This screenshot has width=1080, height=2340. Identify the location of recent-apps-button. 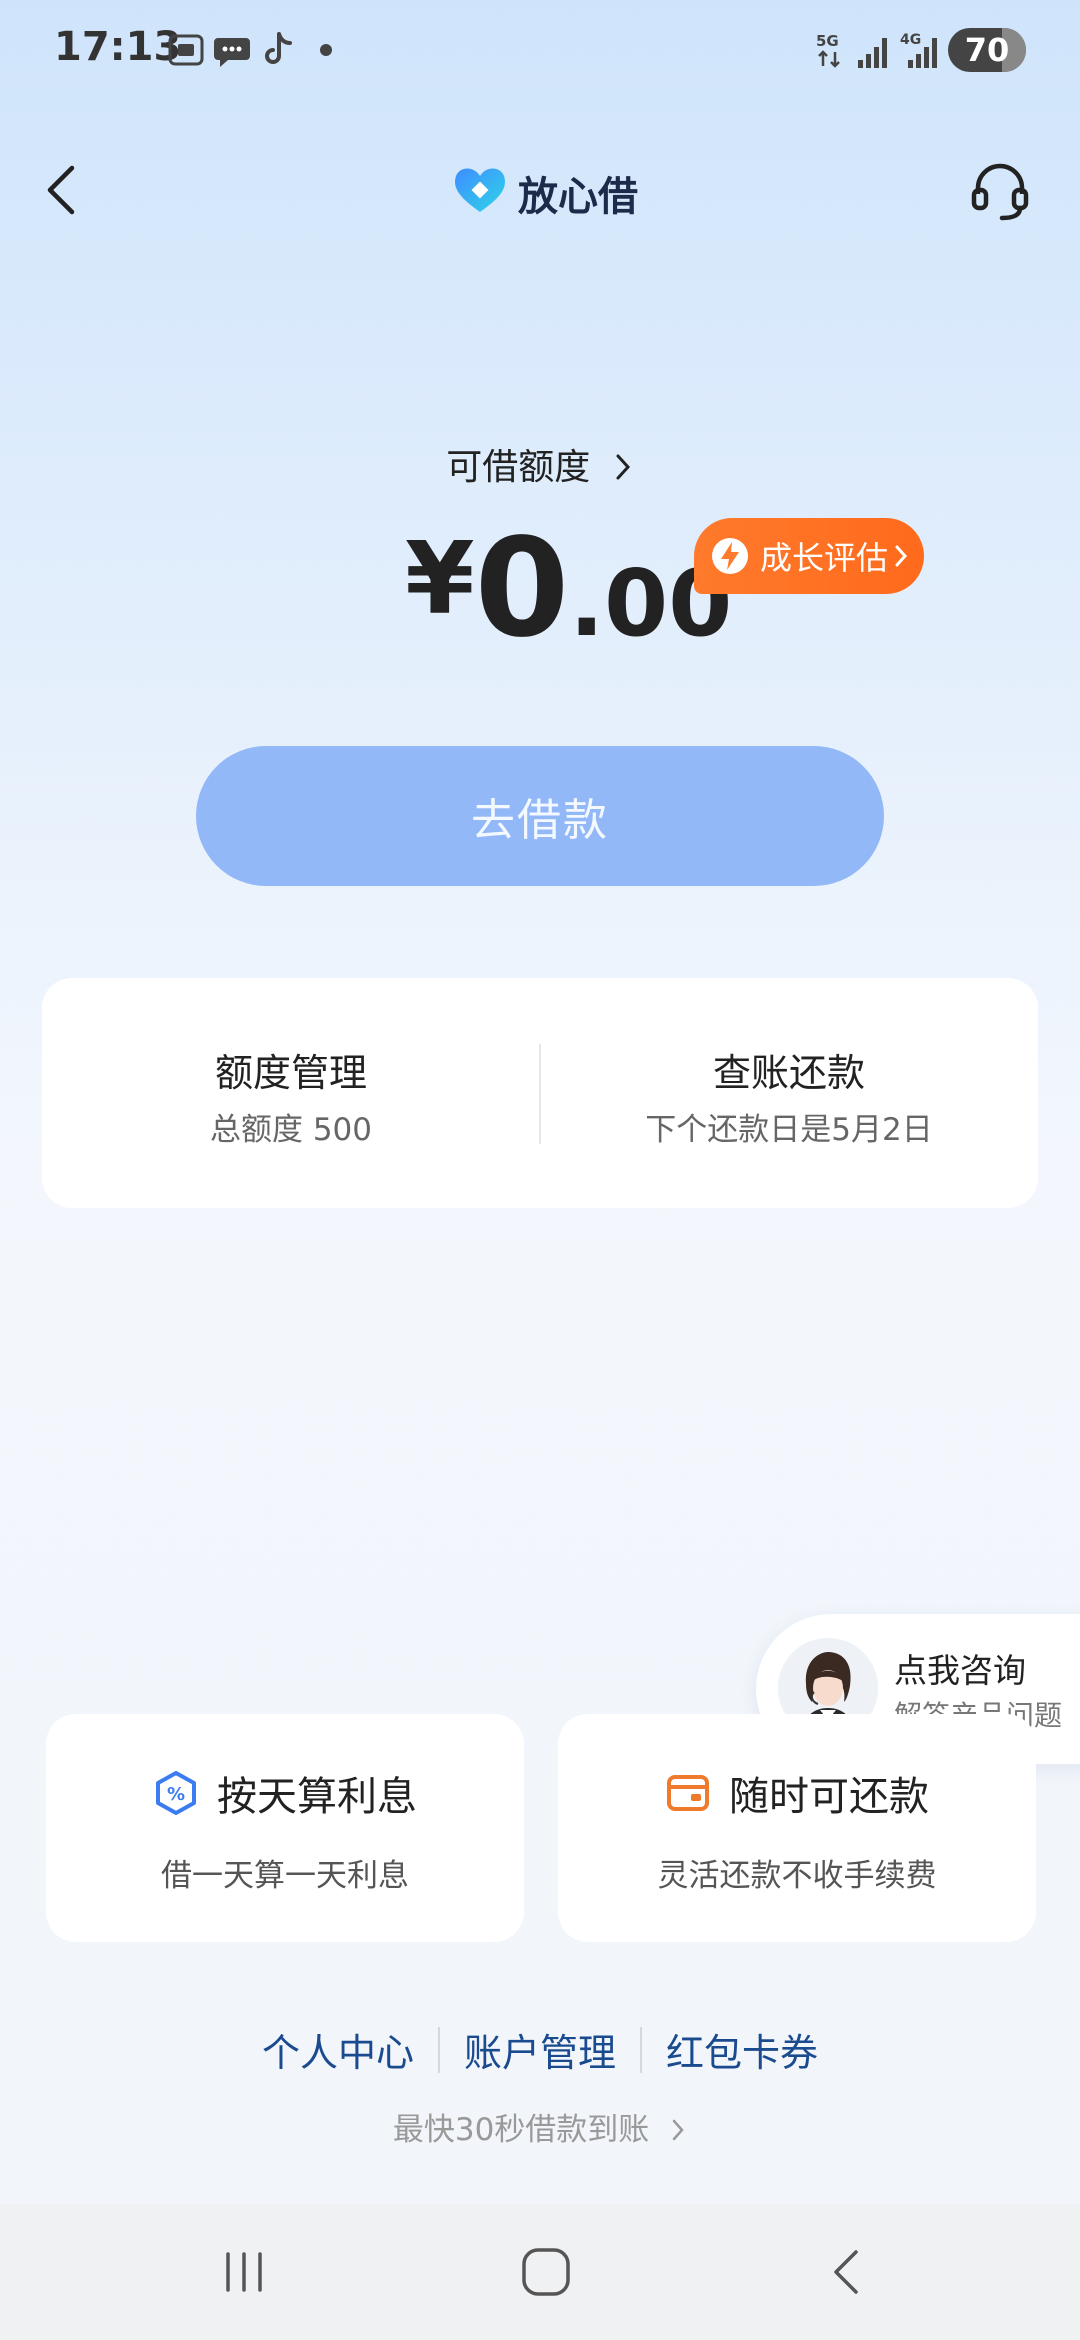
(244, 2272).